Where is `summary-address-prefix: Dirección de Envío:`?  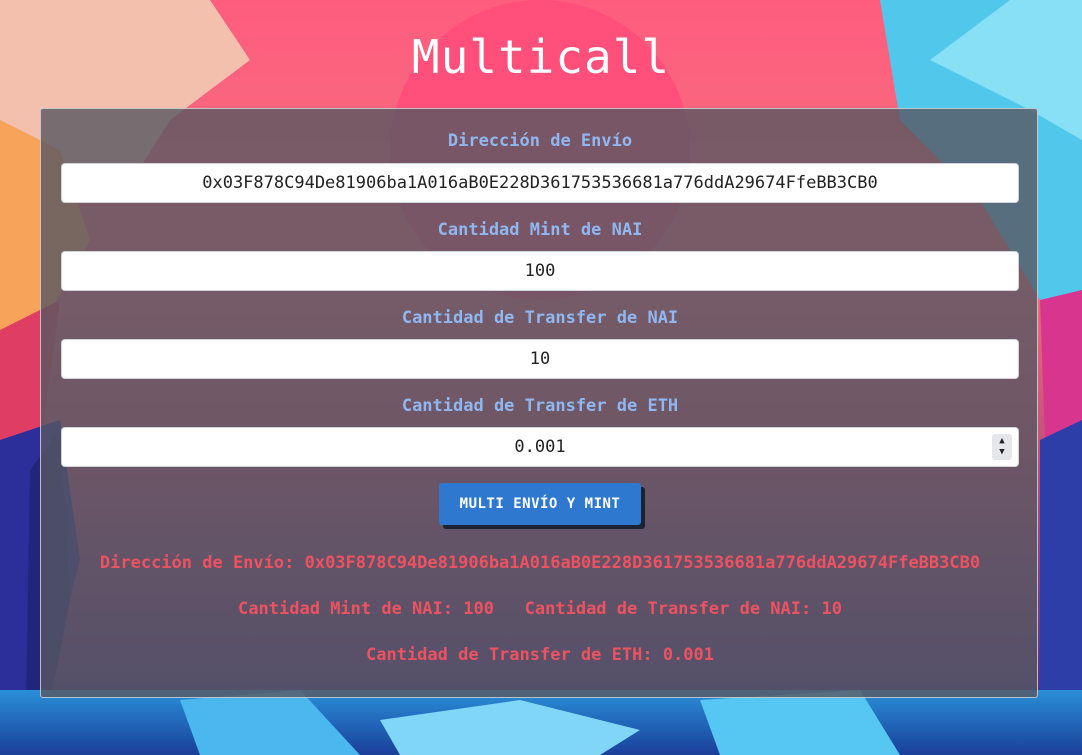
summary-address-prefix: Dirección de Envío: is located at coordinates (202, 563).